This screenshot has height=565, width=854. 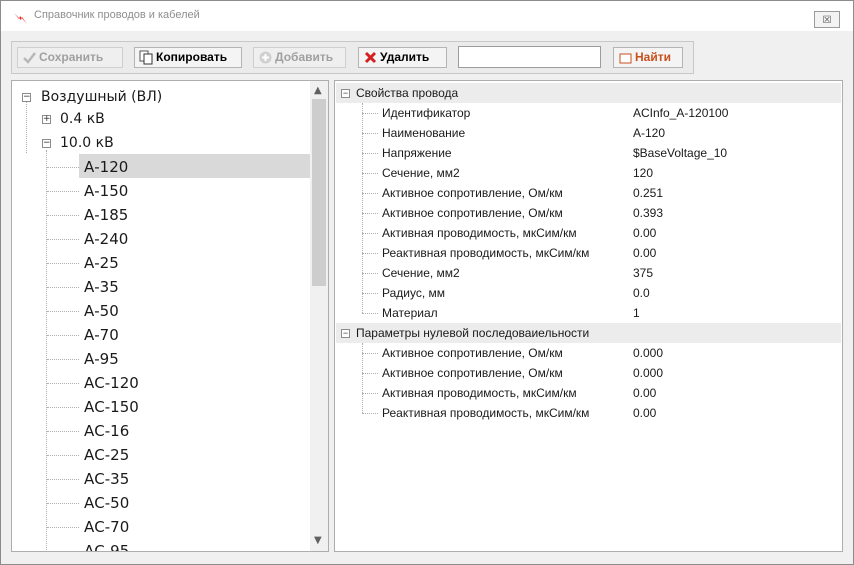 I want to click on tree-item: А-25, so click(x=101, y=263).